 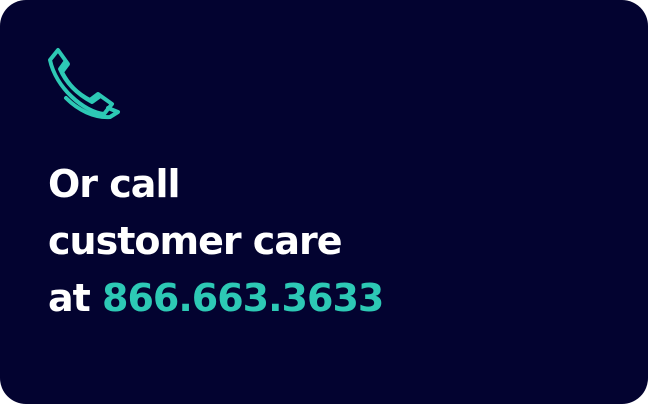 I want to click on message-line-1: Or call, so click(x=114, y=184).